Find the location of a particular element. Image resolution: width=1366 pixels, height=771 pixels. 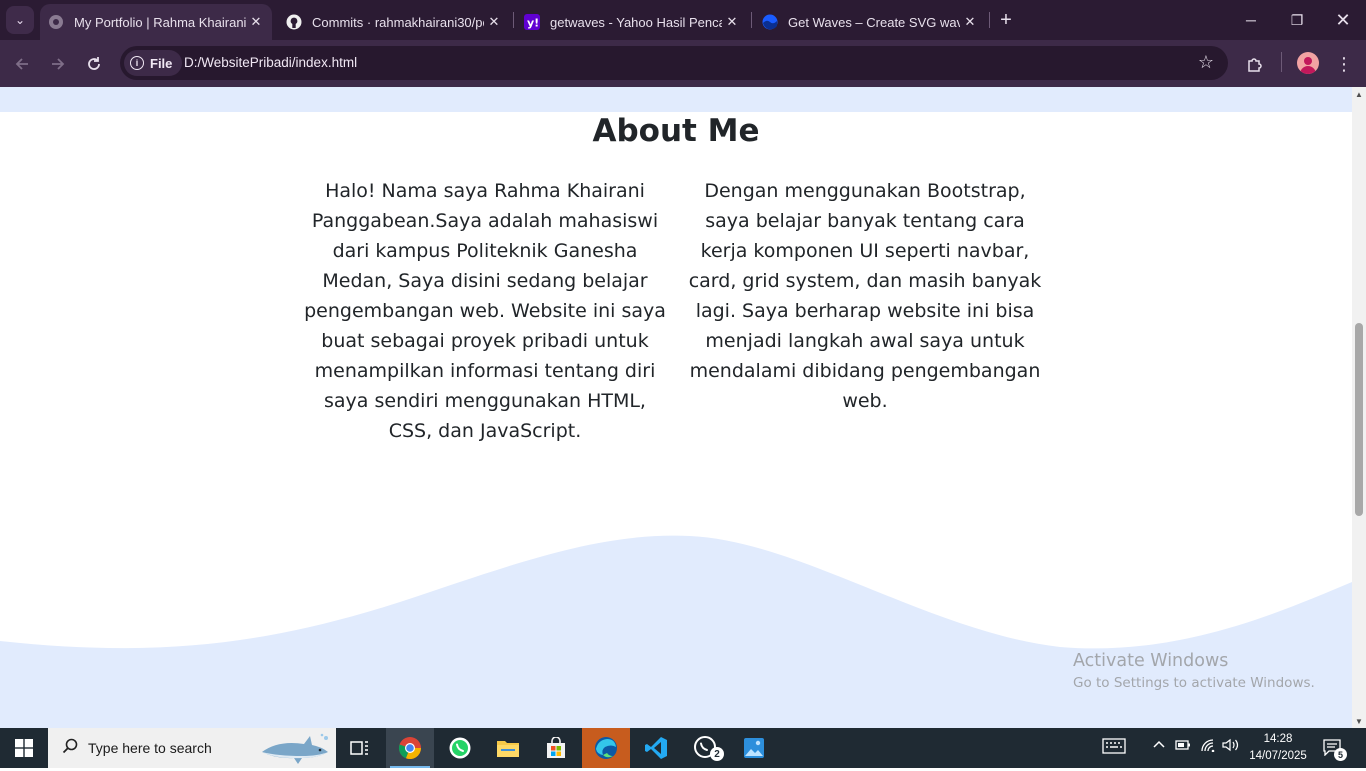

close-window-button: ✕ is located at coordinates (1343, 20).